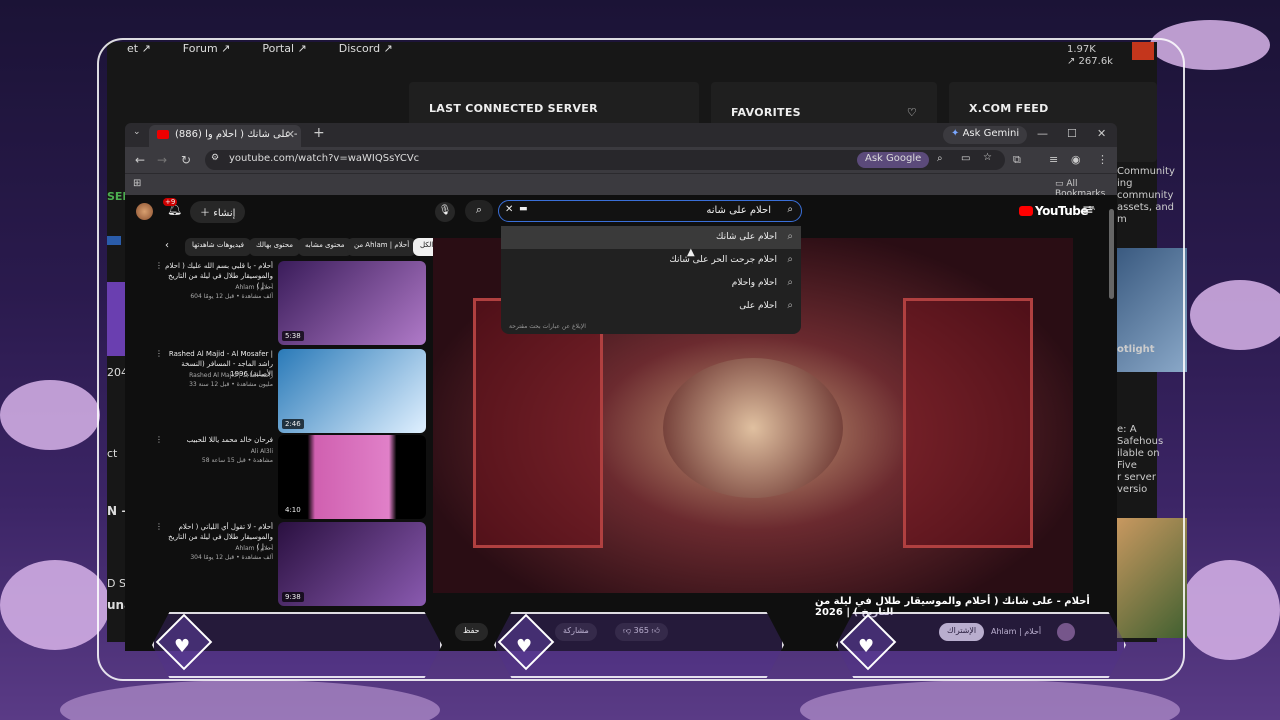 The height and width of the screenshot is (720, 1280). What do you see at coordinates (137, 132) in the screenshot?
I see `tab-search-icon: ⌄` at bounding box center [137, 132].